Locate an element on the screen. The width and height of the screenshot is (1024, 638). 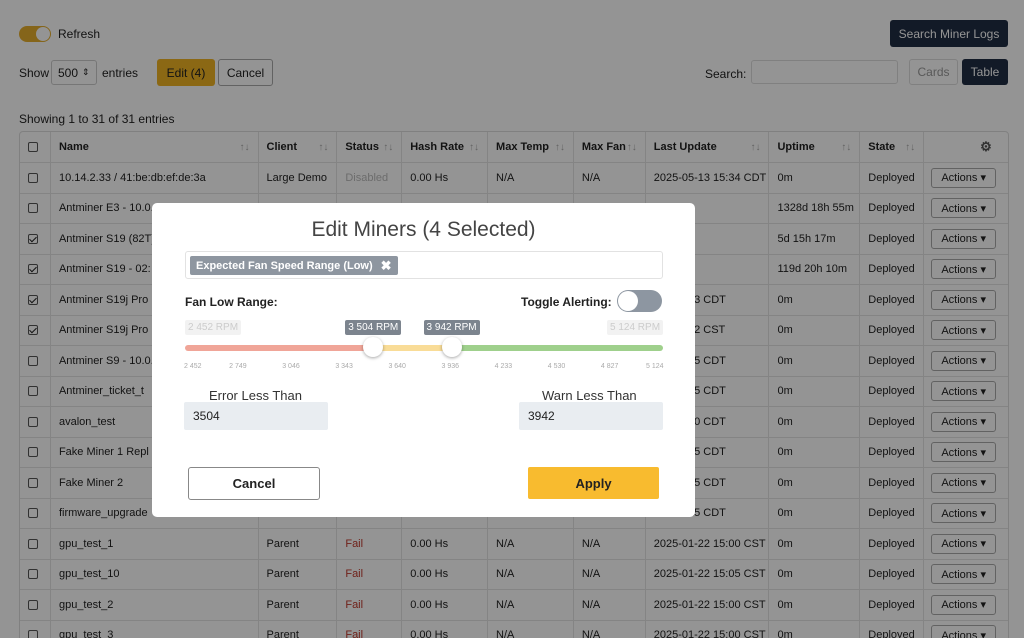
alerting-toggle is located at coordinates (639, 301).